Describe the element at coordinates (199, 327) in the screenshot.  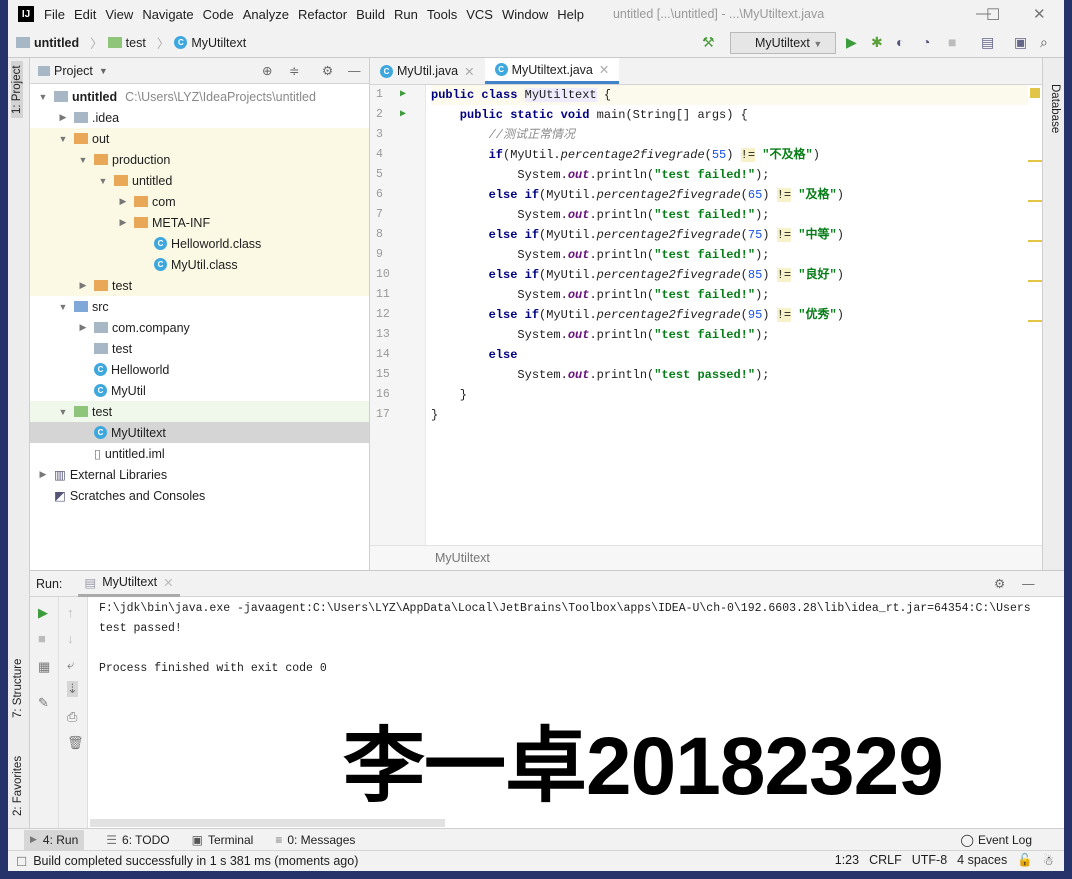
I see `tree-item: ▶ com.company` at that location.